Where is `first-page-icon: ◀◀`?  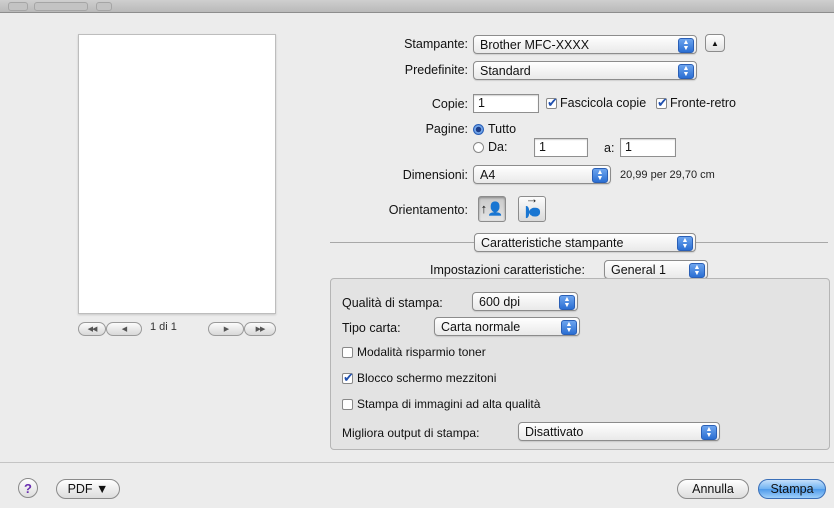
first-page-icon: ◀◀ is located at coordinates (92, 329).